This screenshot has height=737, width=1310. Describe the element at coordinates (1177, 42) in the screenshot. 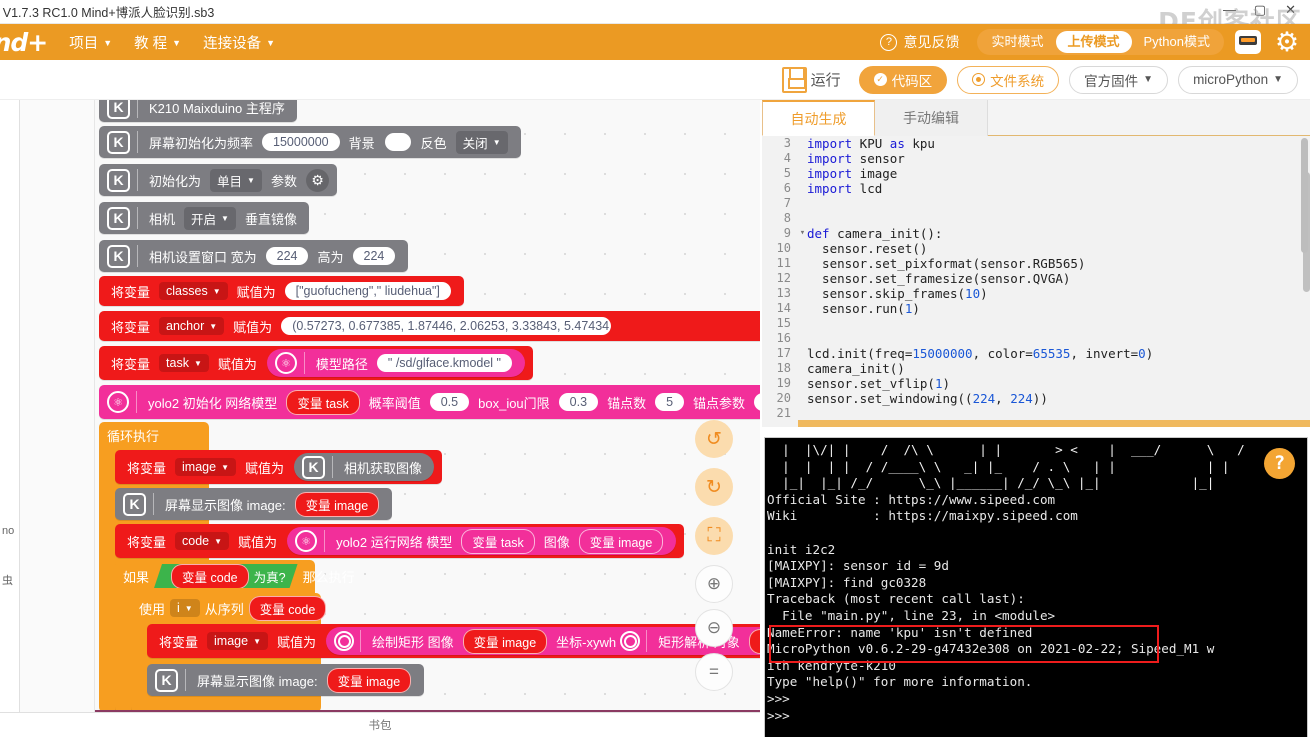

I see `mode-python-button: Python模式` at that location.